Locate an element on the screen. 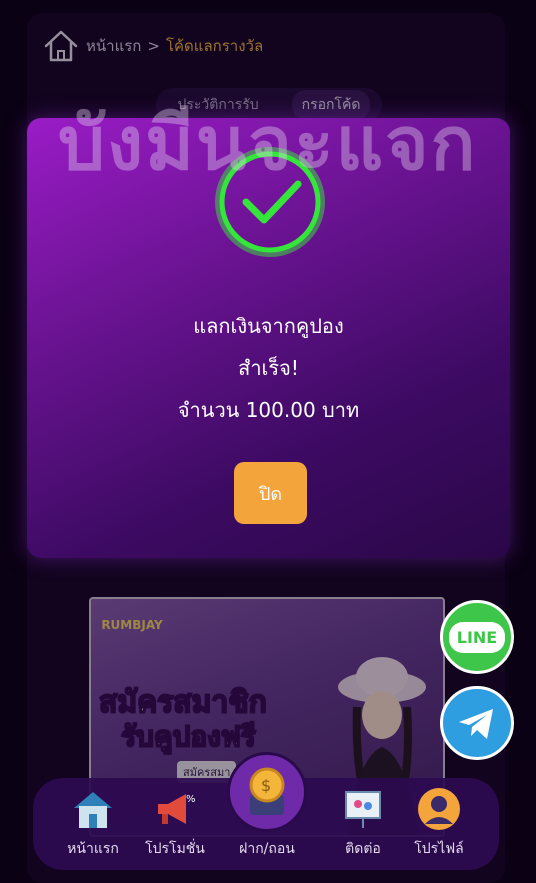 This screenshot has height=883, width=536. line-contact-button: LINE is located at coordinates (477, 637).